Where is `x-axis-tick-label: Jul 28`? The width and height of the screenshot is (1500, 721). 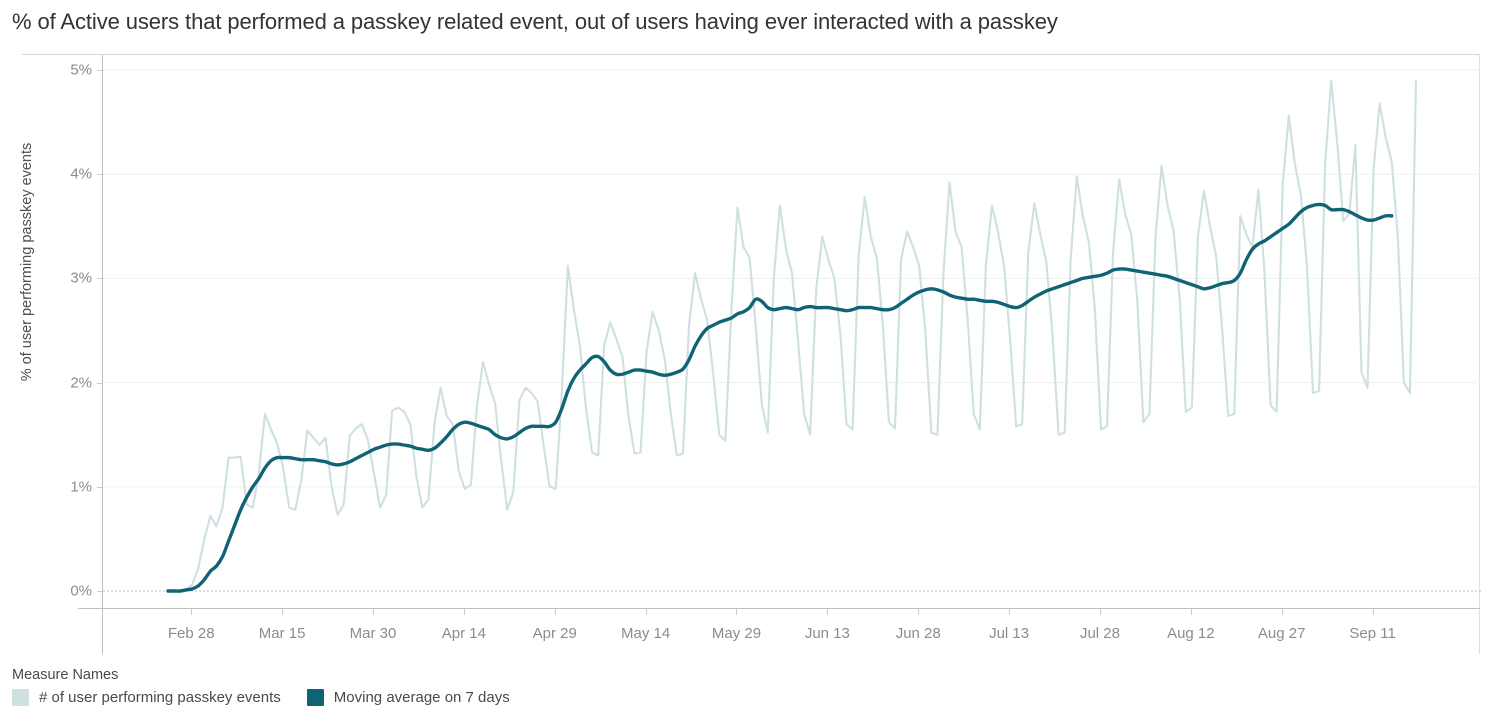
x-axis-tick-label: Jul 28 is located at coordinates (1099, 633).